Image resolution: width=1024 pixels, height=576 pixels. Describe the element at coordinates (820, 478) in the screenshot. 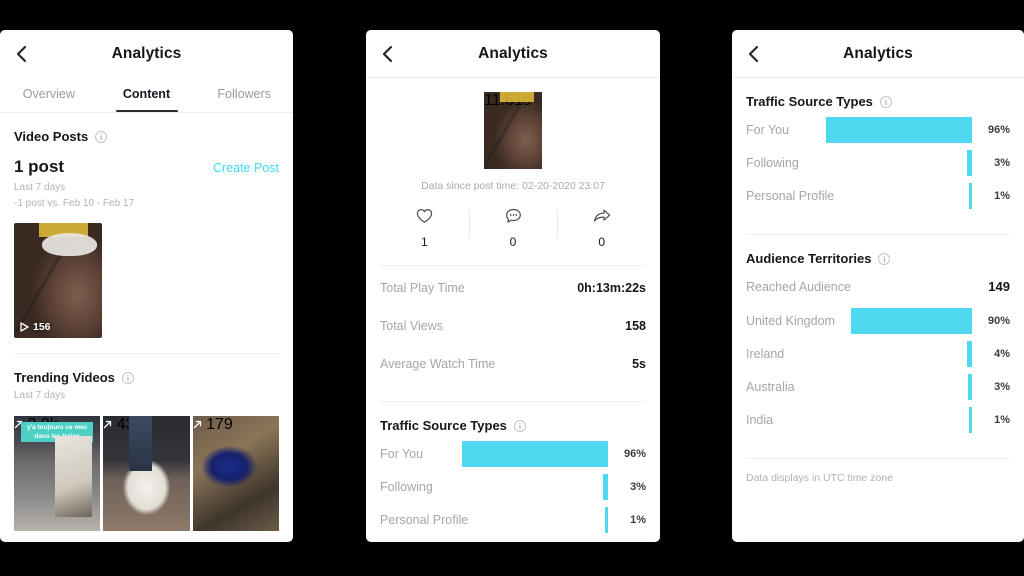

I see `utc-footnote: Data displays in UTC time zone` at that location.